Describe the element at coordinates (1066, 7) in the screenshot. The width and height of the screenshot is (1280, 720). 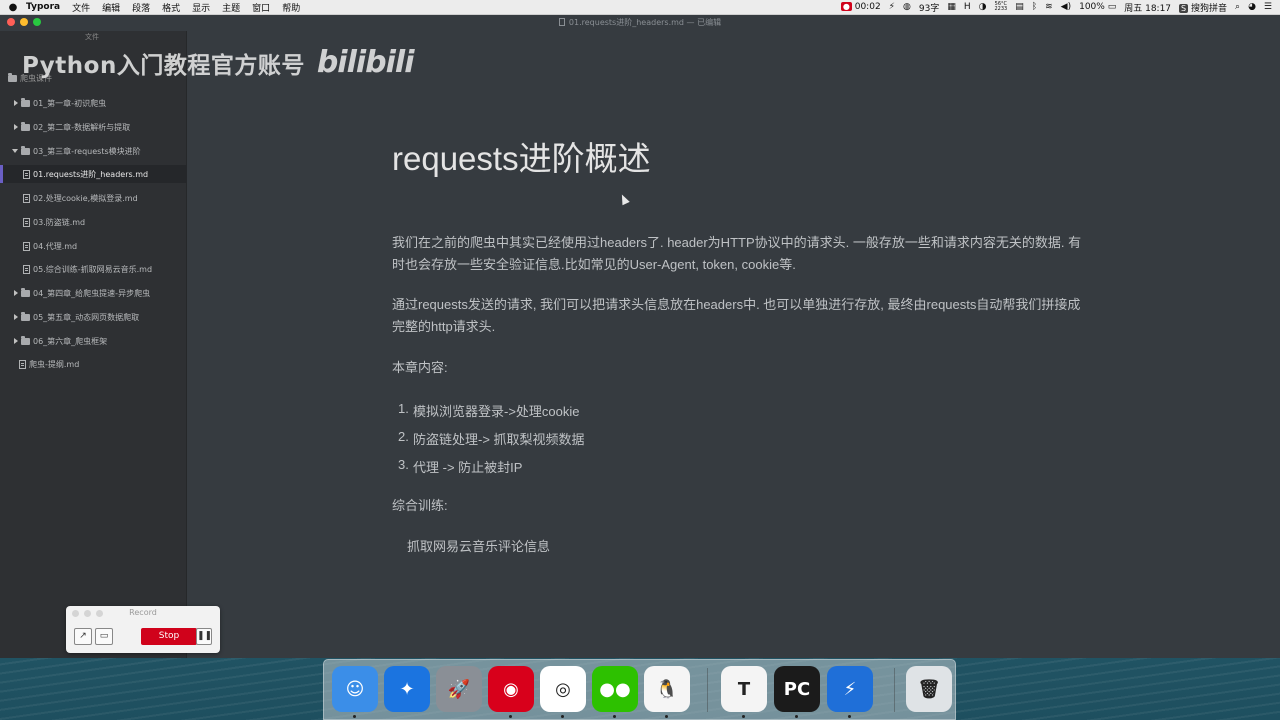
I see `volume-icon: ◀)` at that location.